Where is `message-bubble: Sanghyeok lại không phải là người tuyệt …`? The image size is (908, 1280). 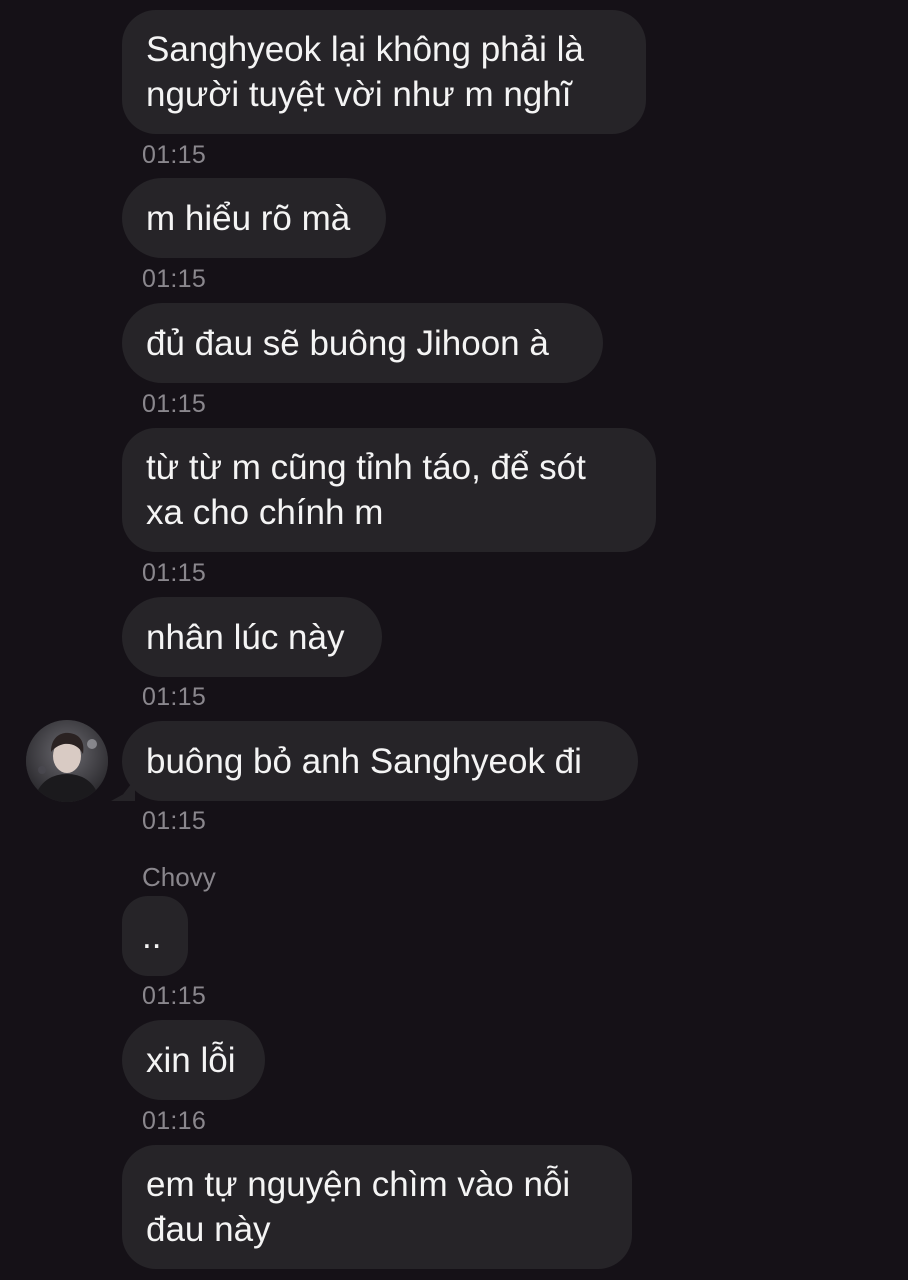 message-bubble: Sanghyeok lại không phải là người tuyệt … is located at coordinates (384, 72).